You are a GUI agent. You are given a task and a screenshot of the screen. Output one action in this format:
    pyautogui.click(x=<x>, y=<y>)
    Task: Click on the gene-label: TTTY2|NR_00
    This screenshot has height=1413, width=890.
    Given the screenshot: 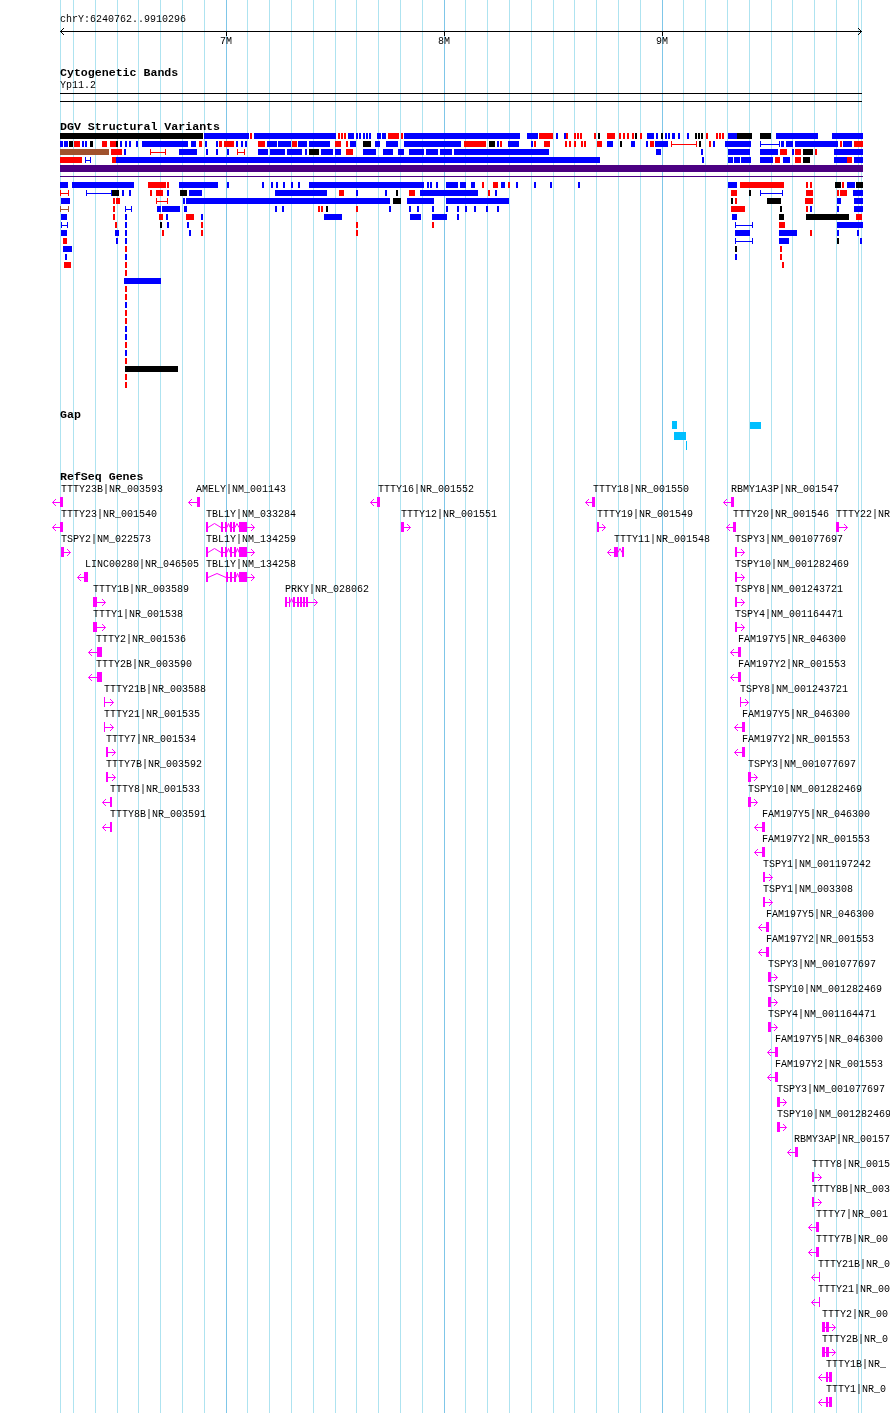 What is the action you would take?
    pyautogui.click(x=855, y=1315)
    